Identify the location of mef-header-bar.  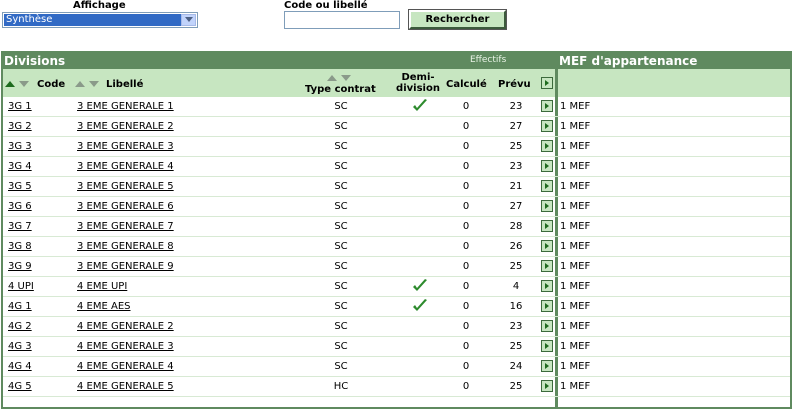
(674, 83).